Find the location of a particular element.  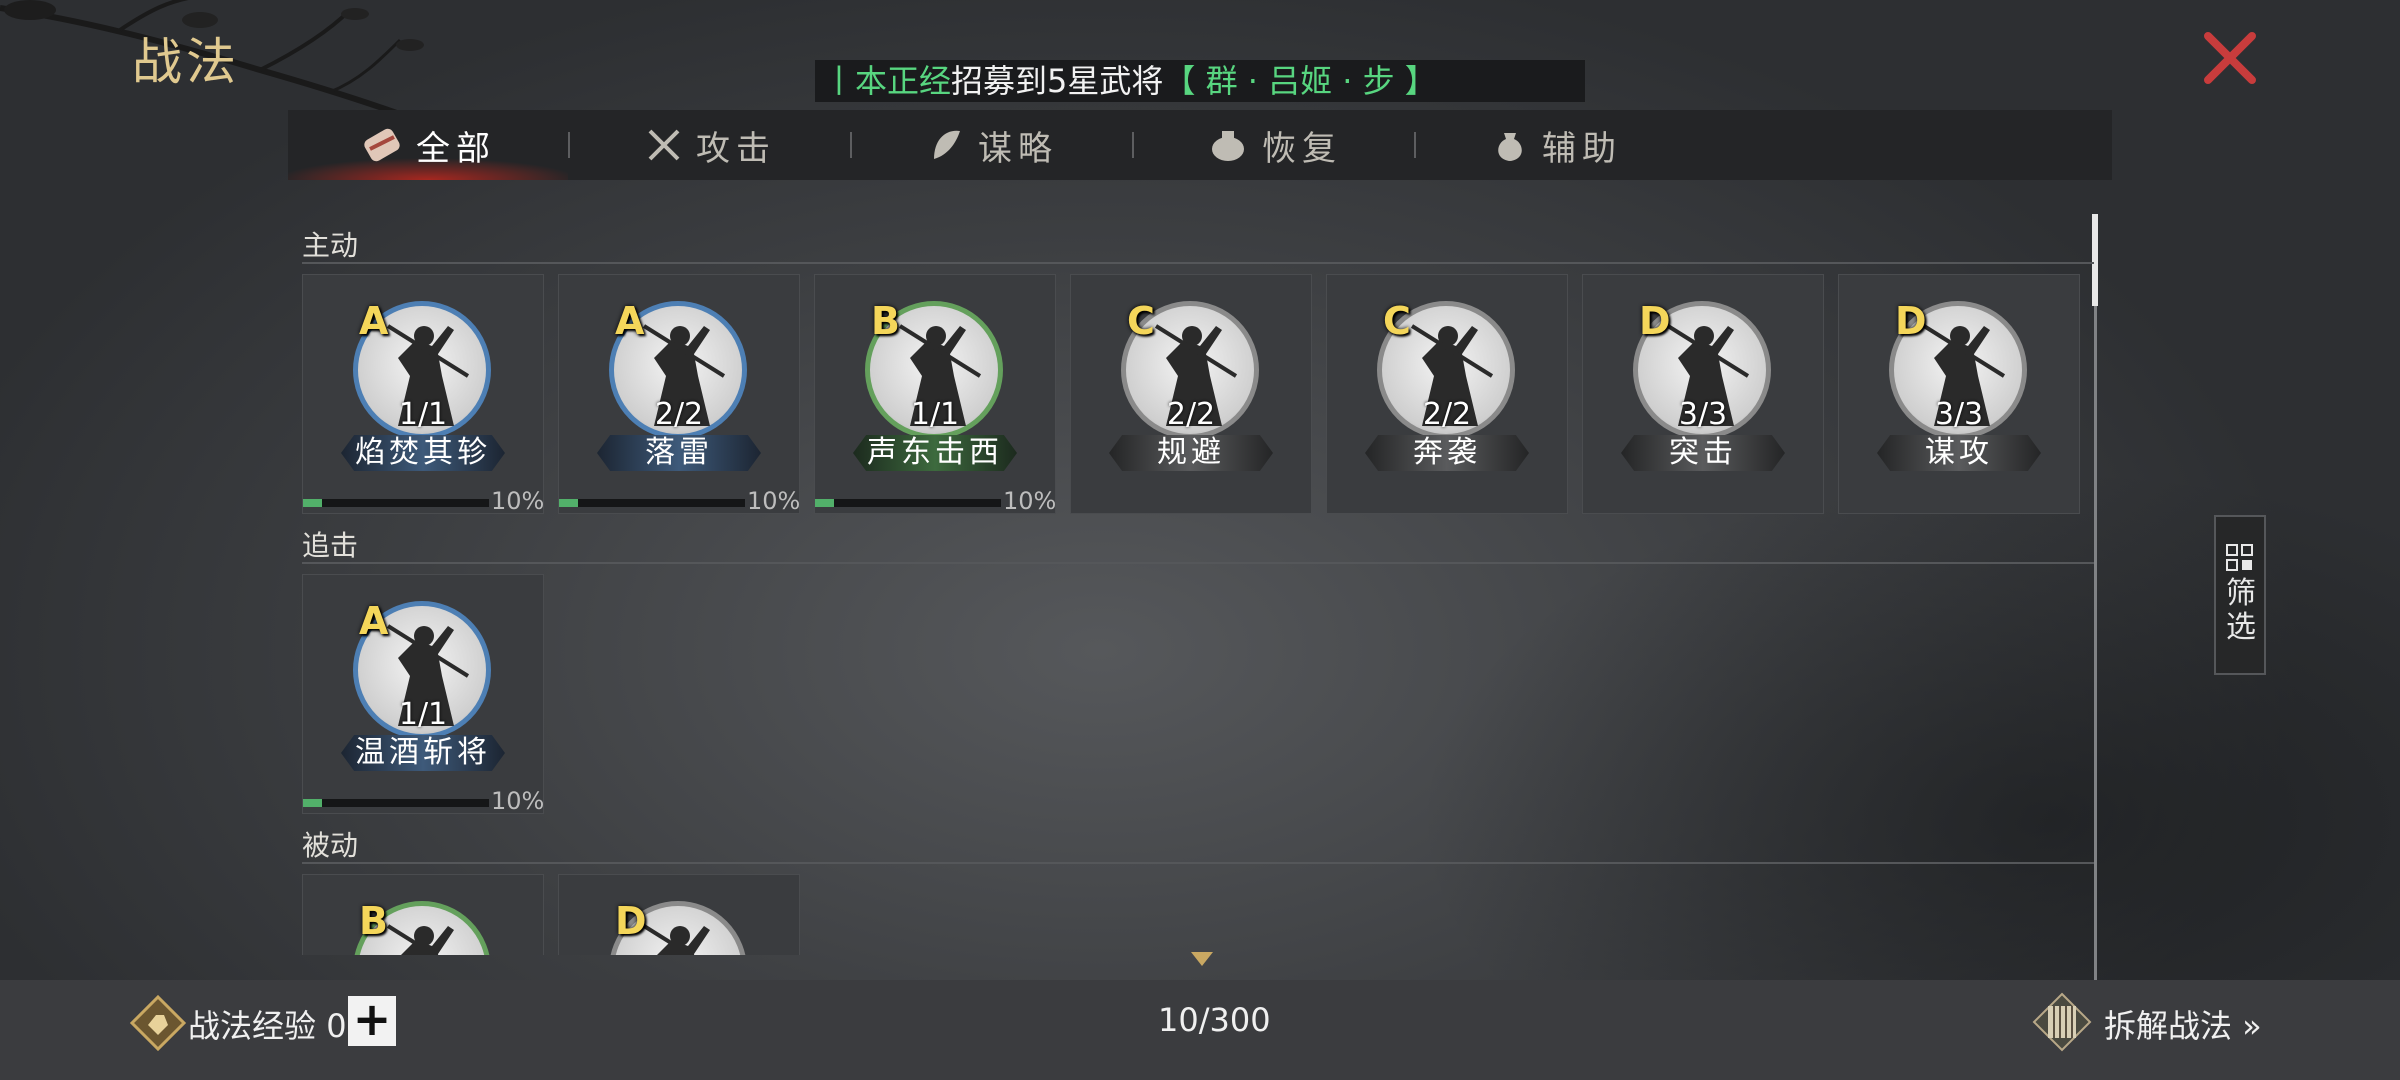

grid-icon is located at coordinates (2239, 557).